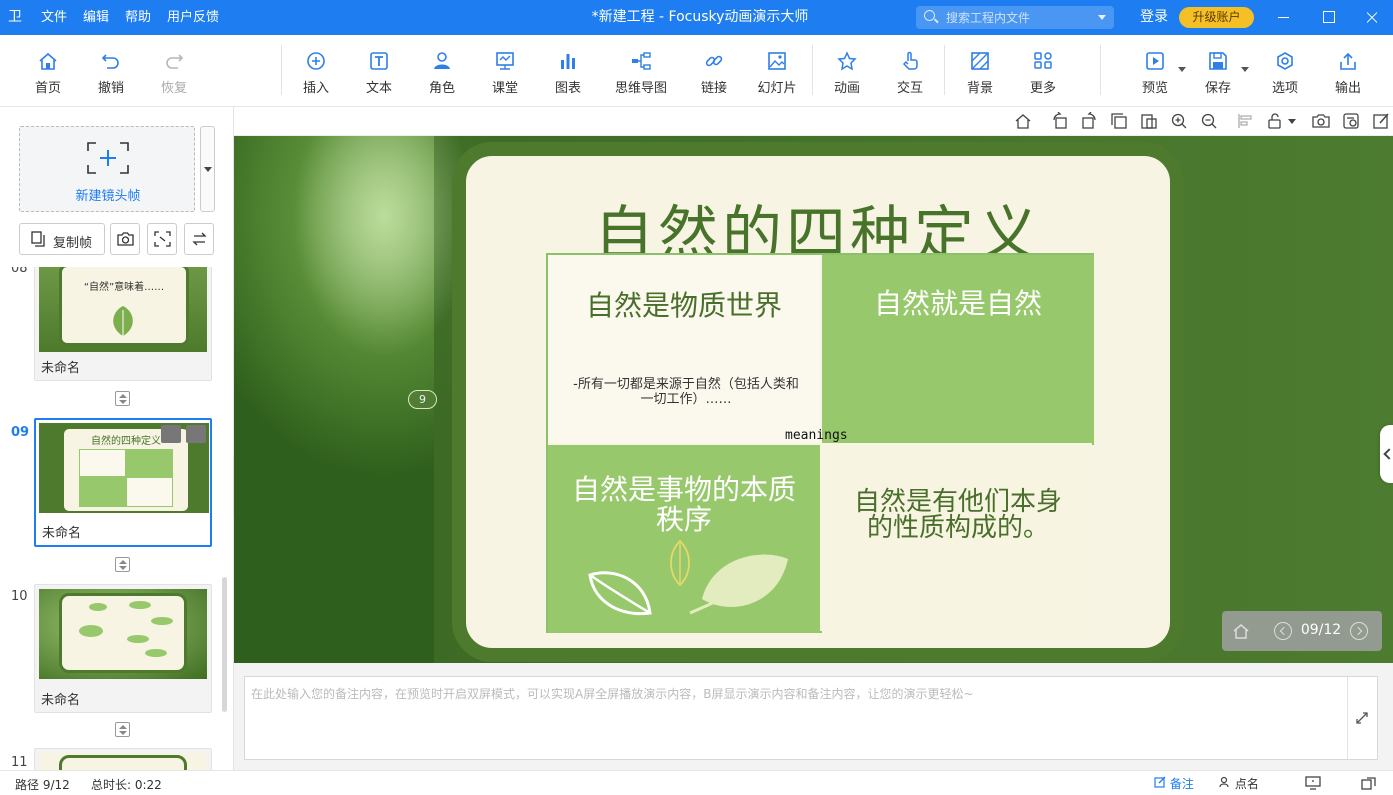 This screenshot has height=795, width=1393. I want to click on lock-dropdown-icon, so click(1292, 121).